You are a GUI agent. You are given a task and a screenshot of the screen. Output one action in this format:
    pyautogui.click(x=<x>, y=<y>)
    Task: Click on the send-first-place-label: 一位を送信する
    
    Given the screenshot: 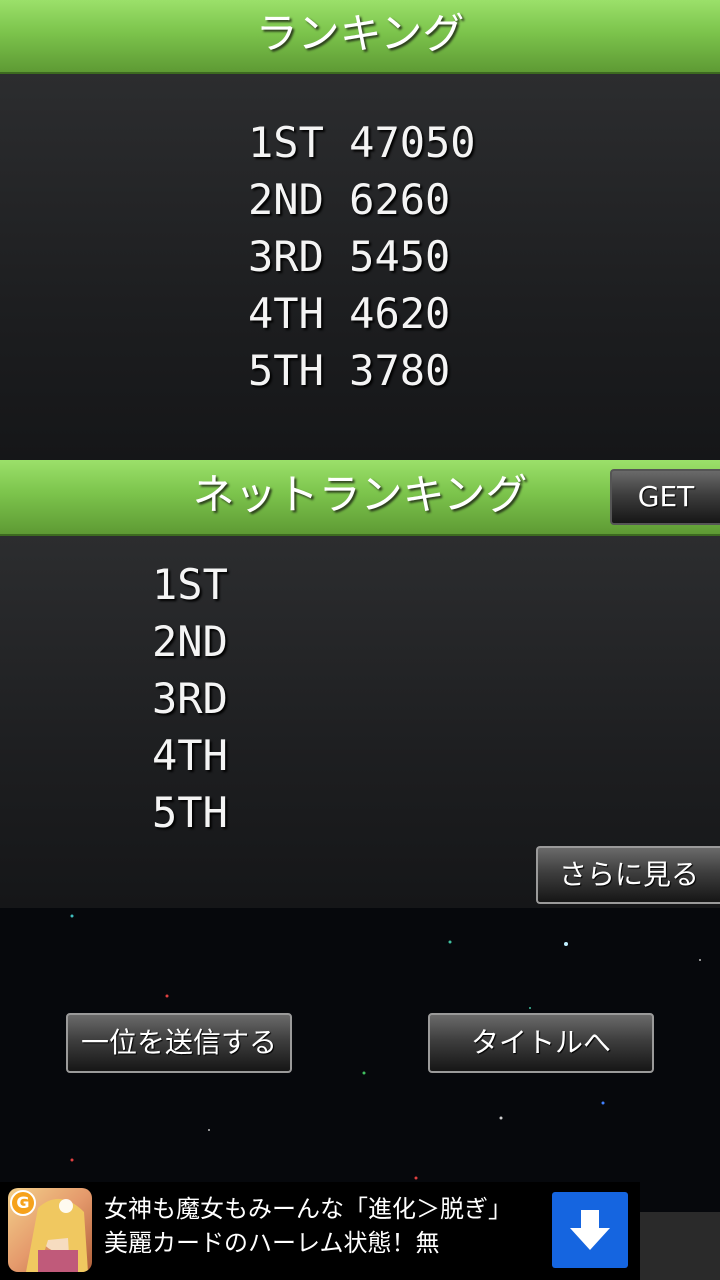 What is the action you would take?
    pyautogui.click(x=178, y=1042)
    